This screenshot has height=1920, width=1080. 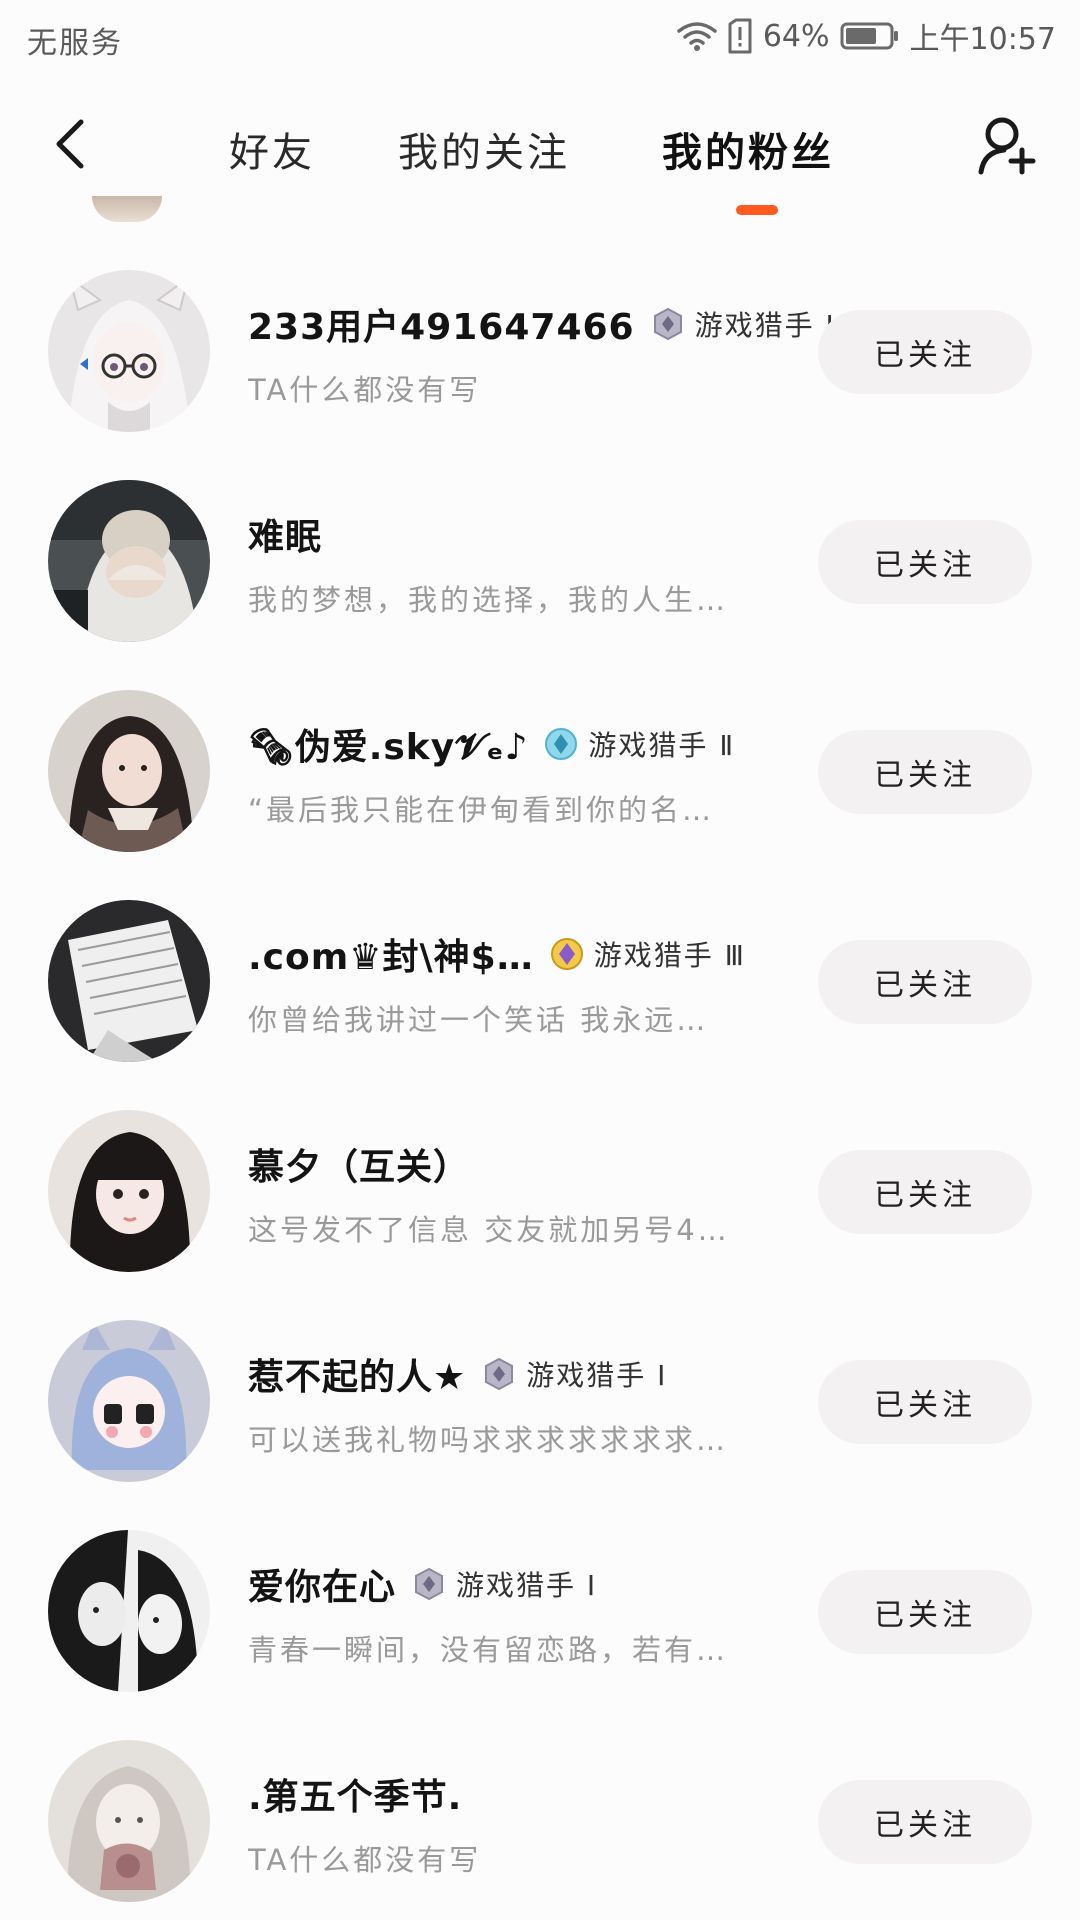 I want to click on fan-name-line: 慕夕（互关）, so click(x=359, y=1164).